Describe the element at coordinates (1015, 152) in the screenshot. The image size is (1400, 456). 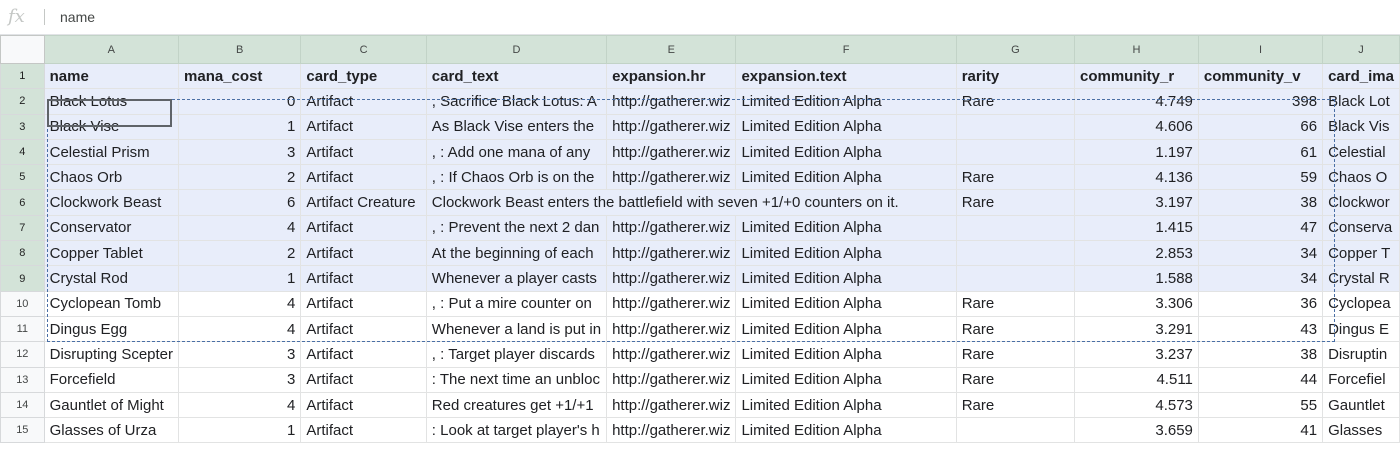
I see `cell-g4` at that location.